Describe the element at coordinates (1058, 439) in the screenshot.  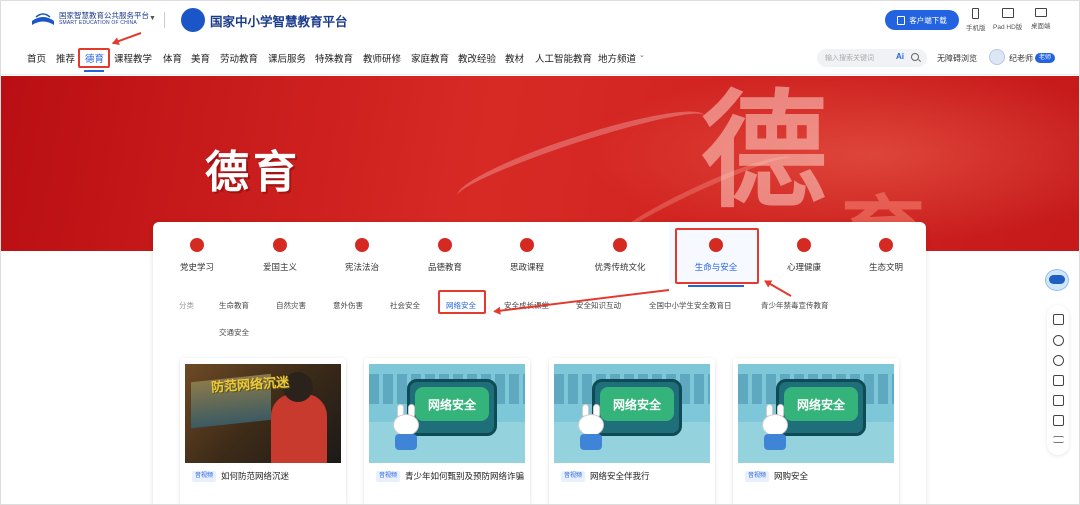
I see `menu-icon` at that location.